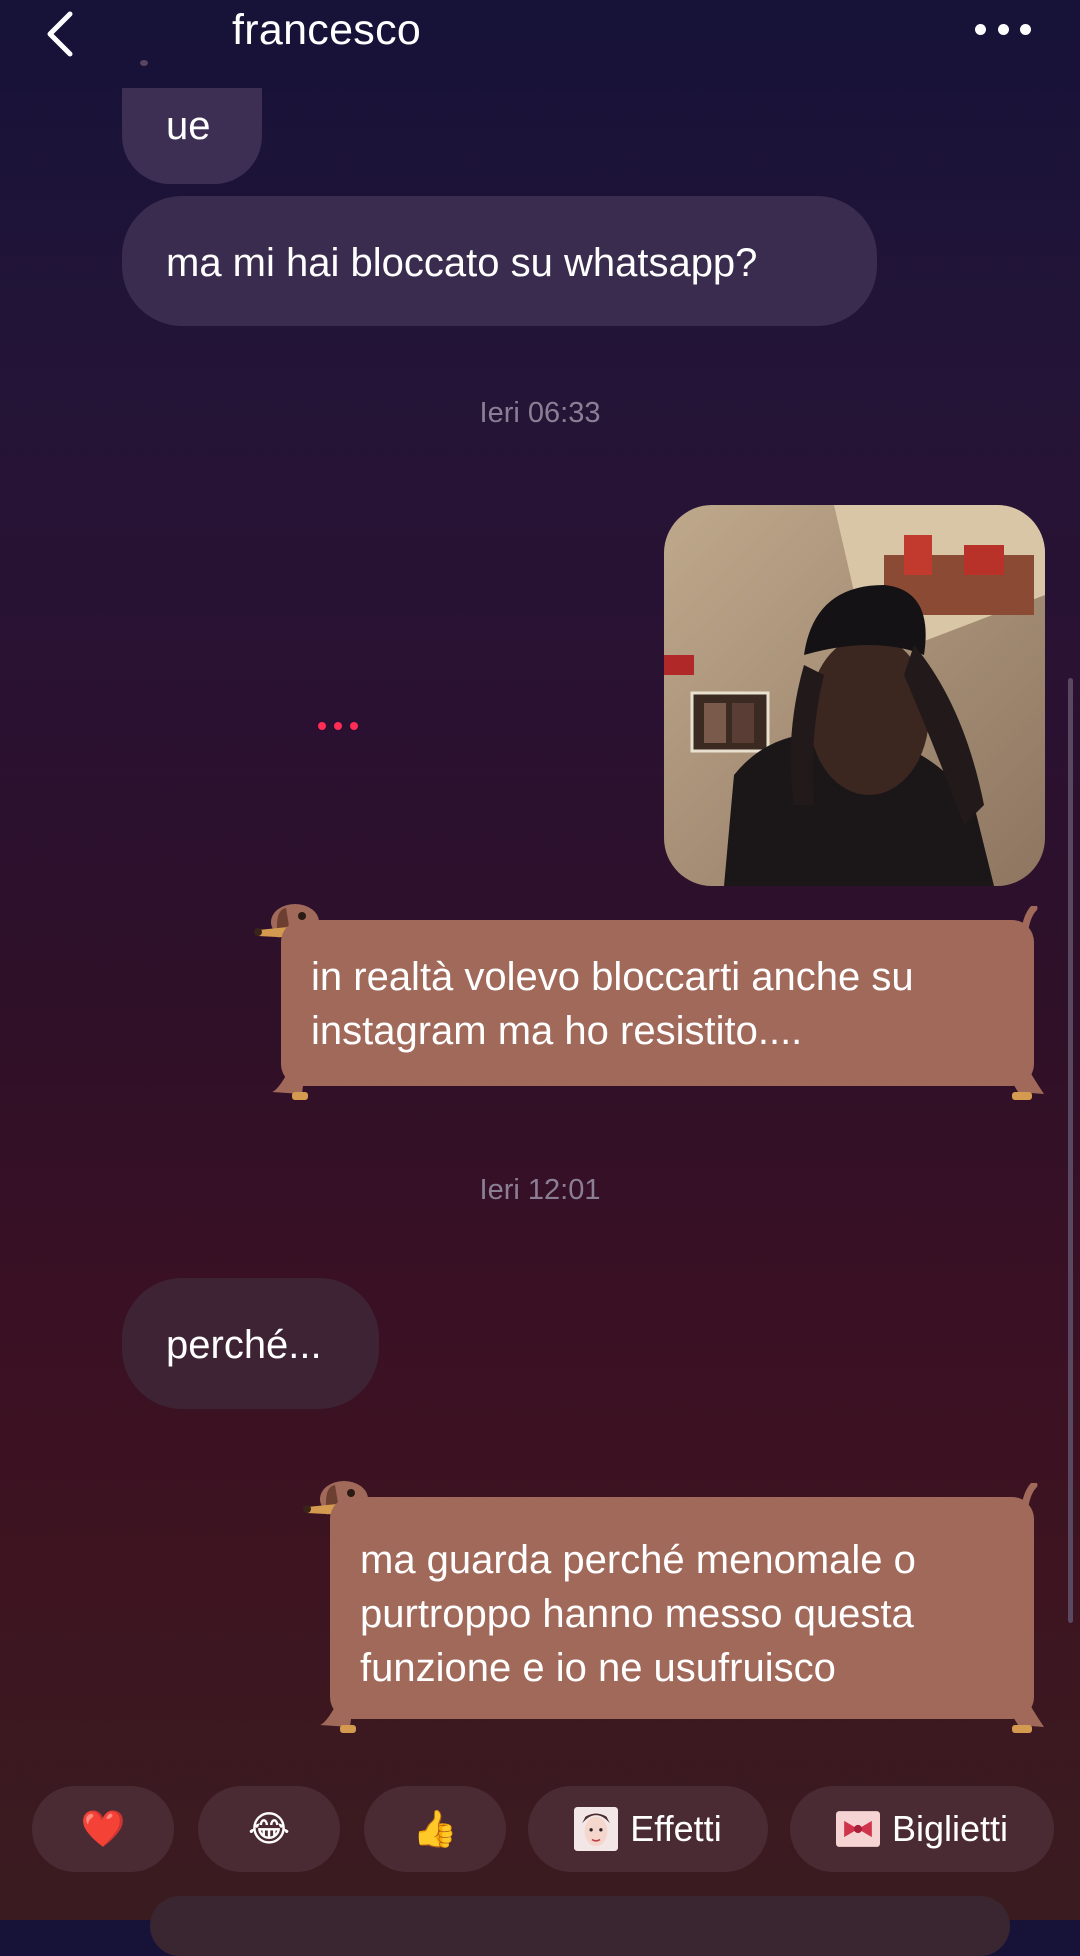 Image resolution: width=1080 pixels, height=1956 pixels. I want to click on thumbs-up-emoji-icon: 👍, so click(435, 1828).